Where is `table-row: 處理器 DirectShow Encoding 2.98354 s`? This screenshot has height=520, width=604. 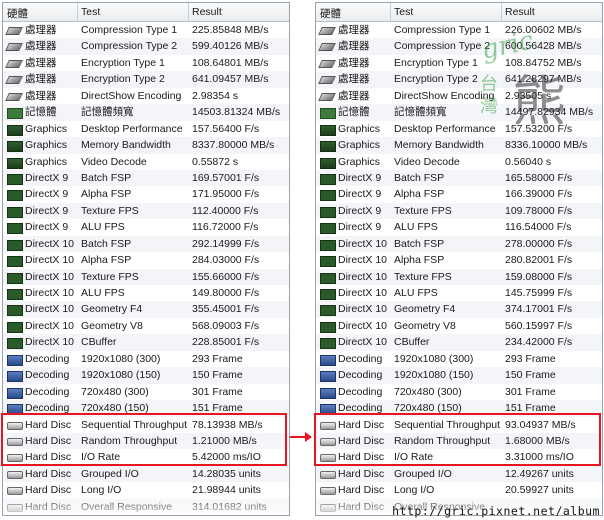
table-row: 處理器 DirectShow Encoding 2.98354 s is located at coordinates (146, 96).